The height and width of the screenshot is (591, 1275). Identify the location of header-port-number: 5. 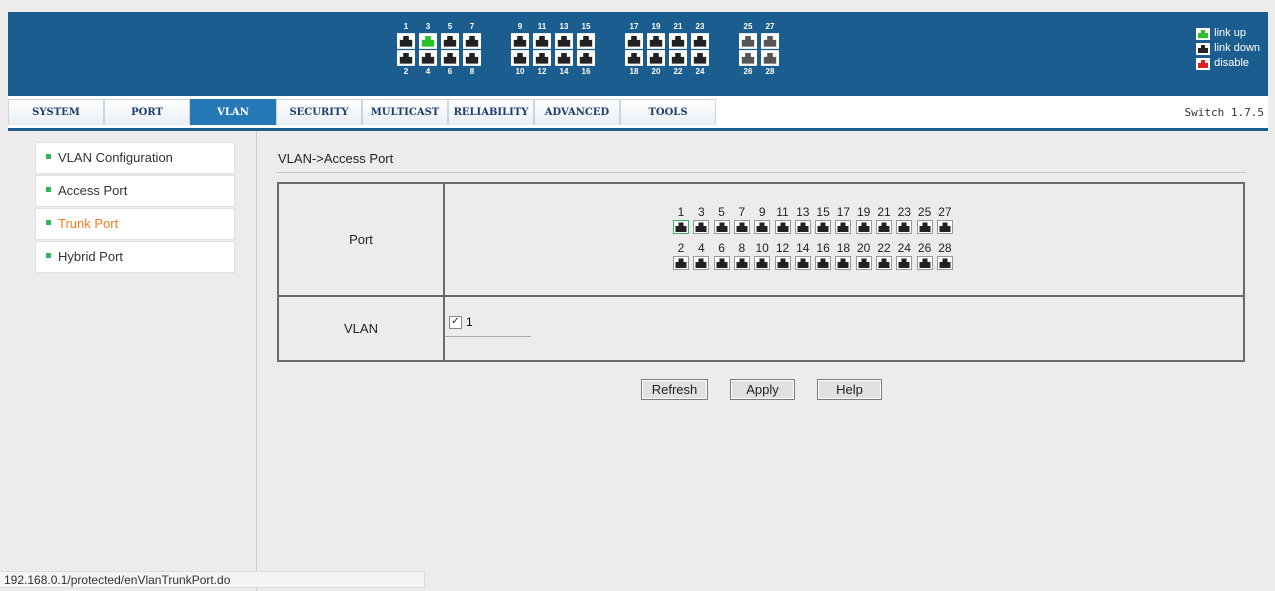
(450, 26).